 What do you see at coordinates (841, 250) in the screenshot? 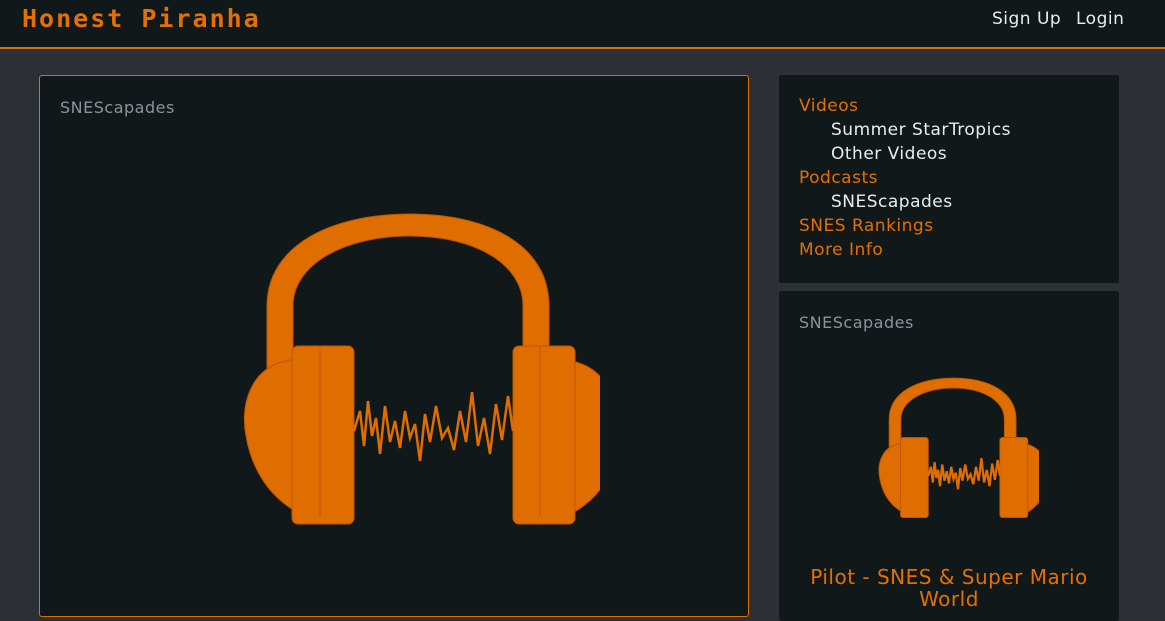
I see `nav-more-info: More Info` at bounding box center [841, 250].